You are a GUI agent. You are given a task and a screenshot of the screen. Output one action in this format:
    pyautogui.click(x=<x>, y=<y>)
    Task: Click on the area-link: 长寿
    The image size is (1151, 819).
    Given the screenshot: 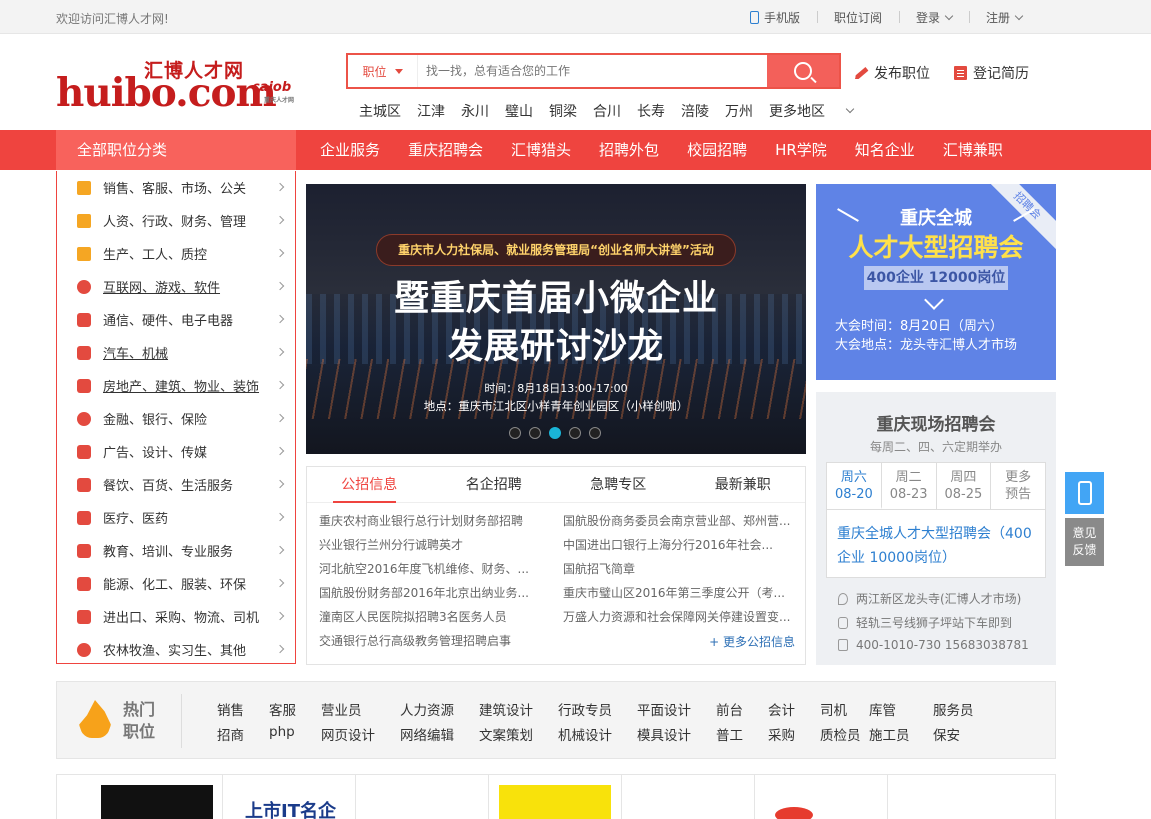 What is the action you would take?
    pyautogui.click(x=651, y=111)
    